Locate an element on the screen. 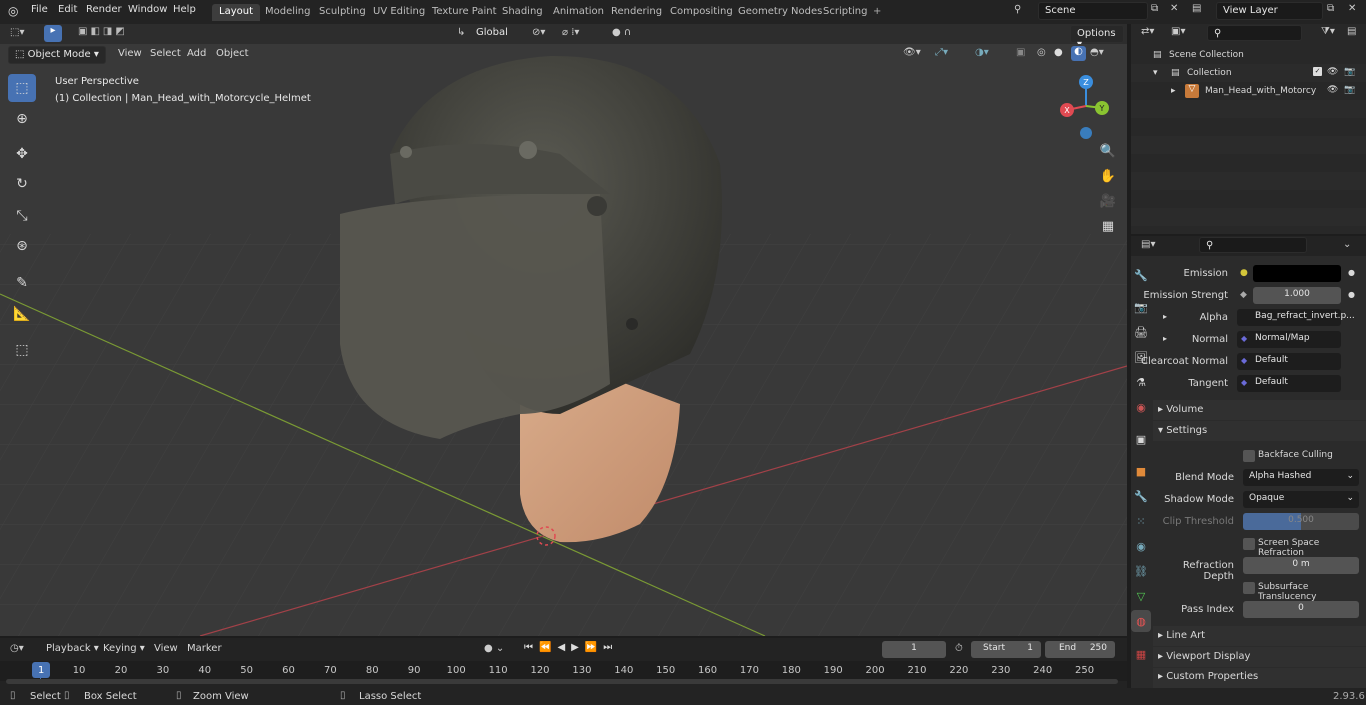 The image size is (1366, 705). material-shading-icon: ◐ is located at coordinates (1078, 53).